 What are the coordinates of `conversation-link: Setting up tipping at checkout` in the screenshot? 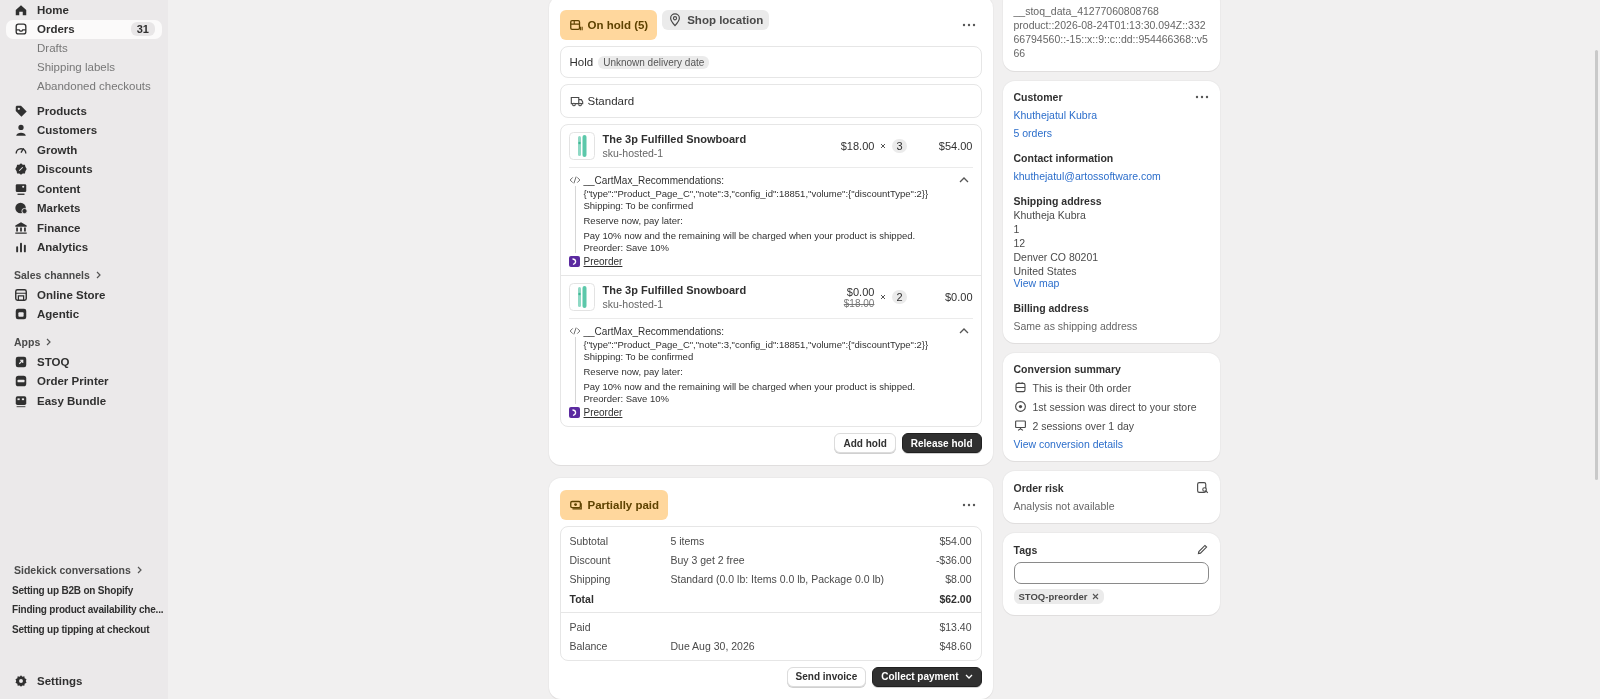 It's located at (84, 629).